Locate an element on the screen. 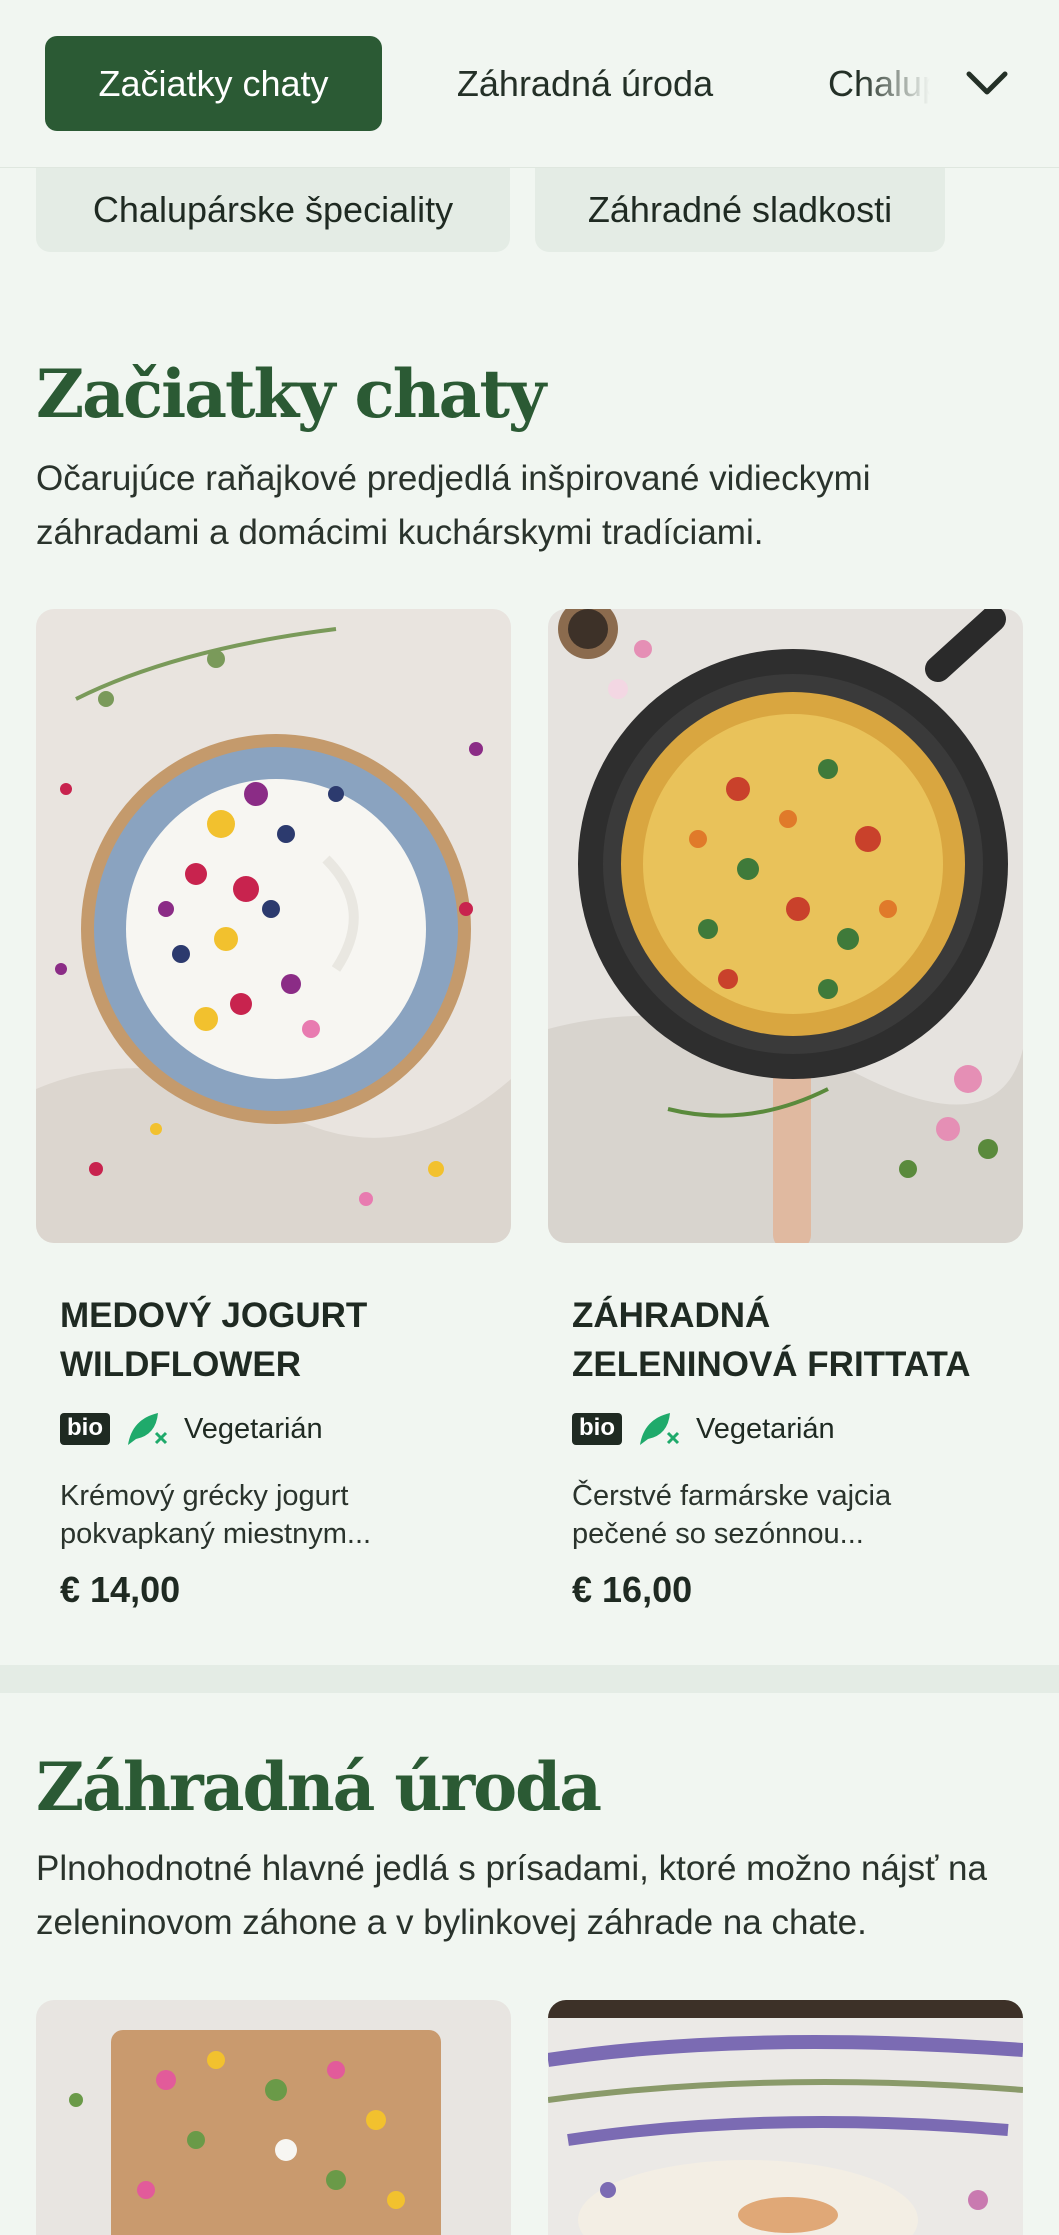 The height and width of the screenshot is (2235, 1059). menu-item-image-yogurt is located at coordinates (273, 926).